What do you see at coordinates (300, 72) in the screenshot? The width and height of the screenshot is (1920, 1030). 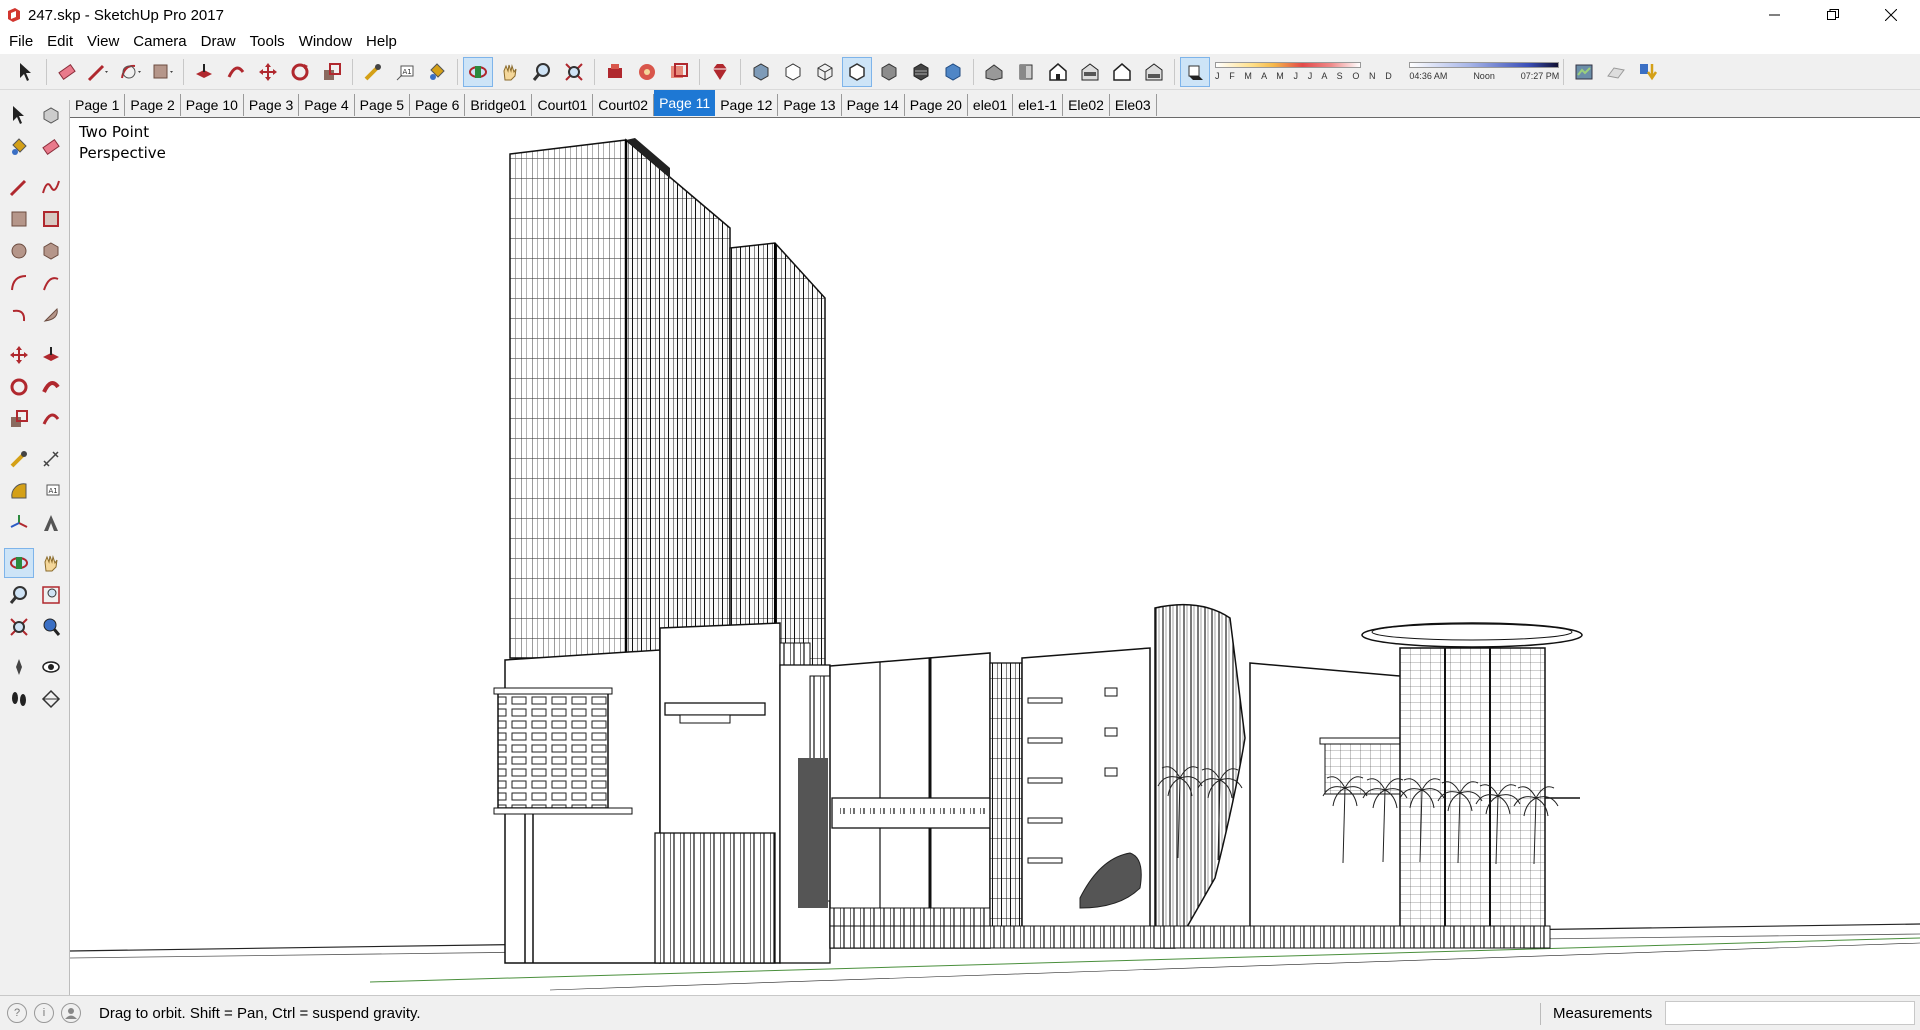 I see `rotate-tool-button` at bounding box center [300, 72].